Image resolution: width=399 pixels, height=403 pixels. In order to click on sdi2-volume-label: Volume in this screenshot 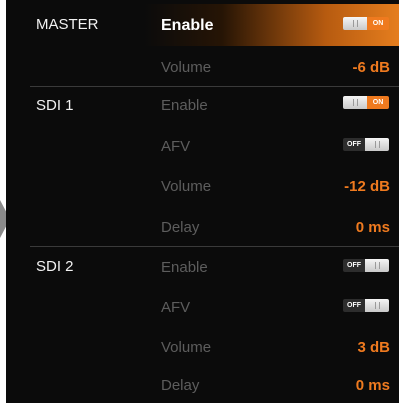, I will do `click(186, 347)`.